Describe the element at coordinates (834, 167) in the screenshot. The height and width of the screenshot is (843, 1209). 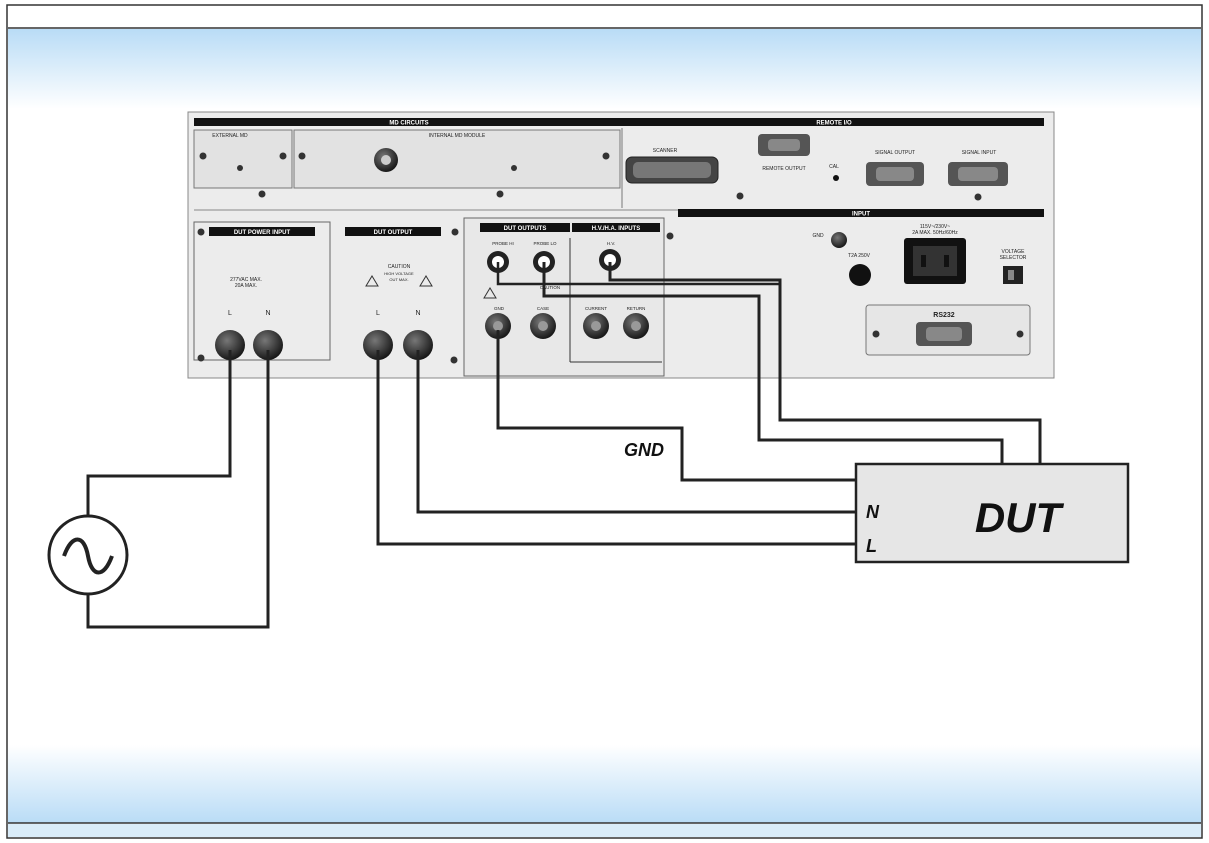
I see `cal-label: CAL` at that location.